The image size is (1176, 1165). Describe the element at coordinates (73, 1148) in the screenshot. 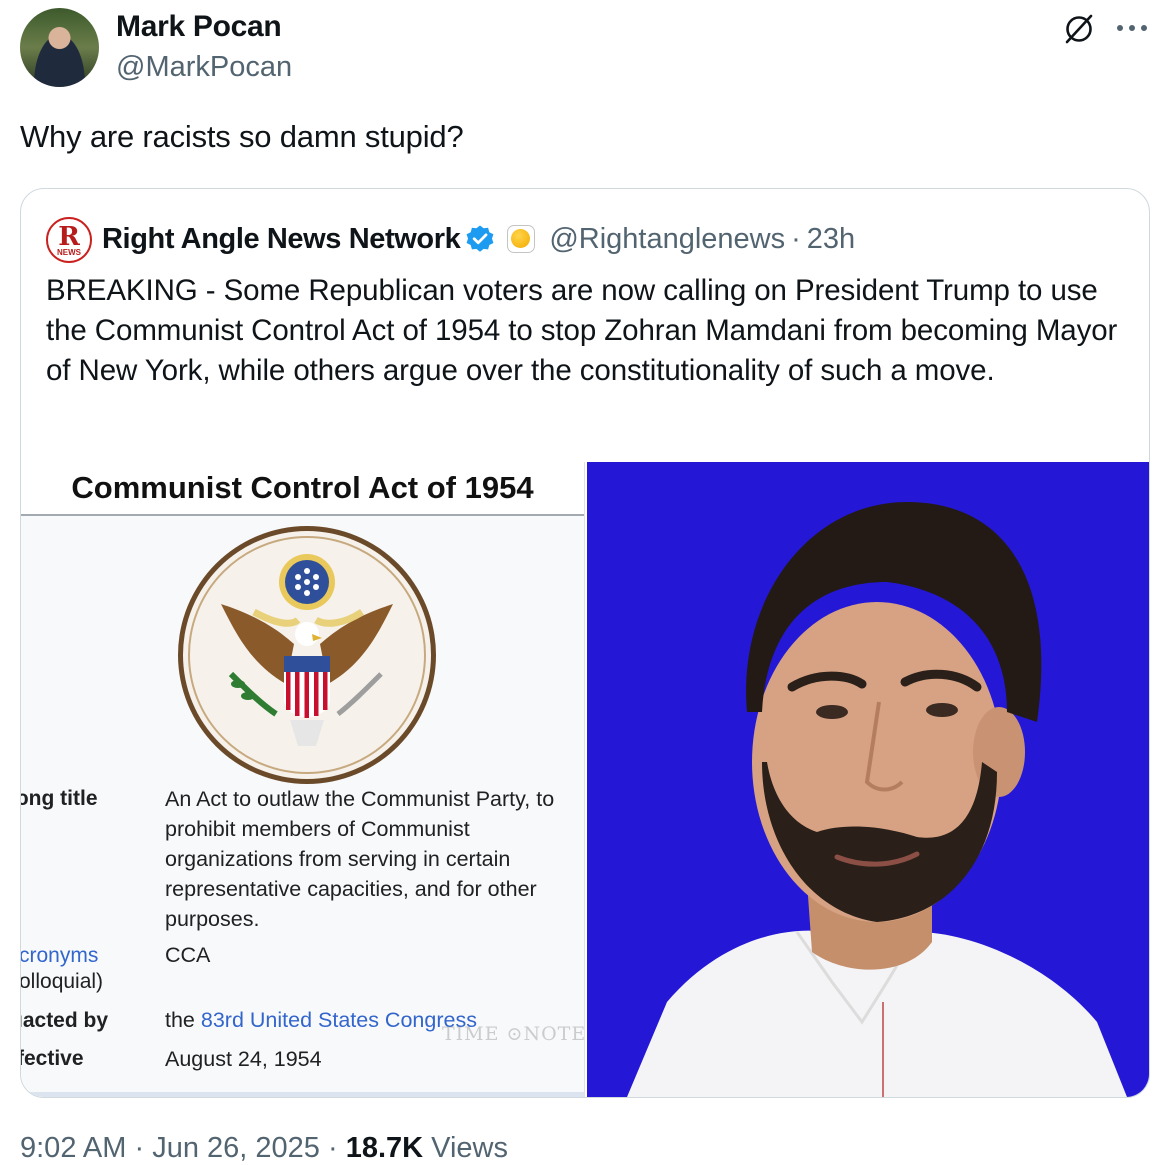

I see `tweet-time: 9:02 AM` at that location.